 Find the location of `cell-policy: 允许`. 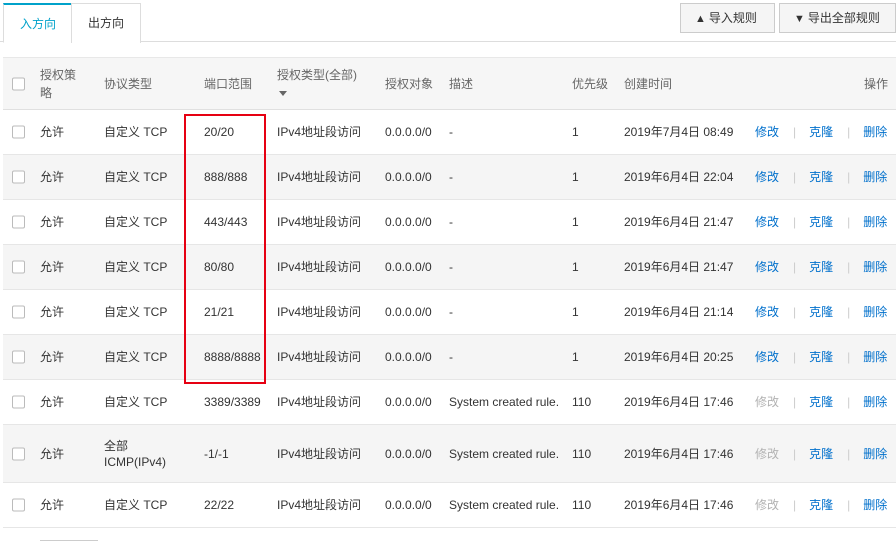

cell-policy: 允许 is located at coordinates (52, 312).